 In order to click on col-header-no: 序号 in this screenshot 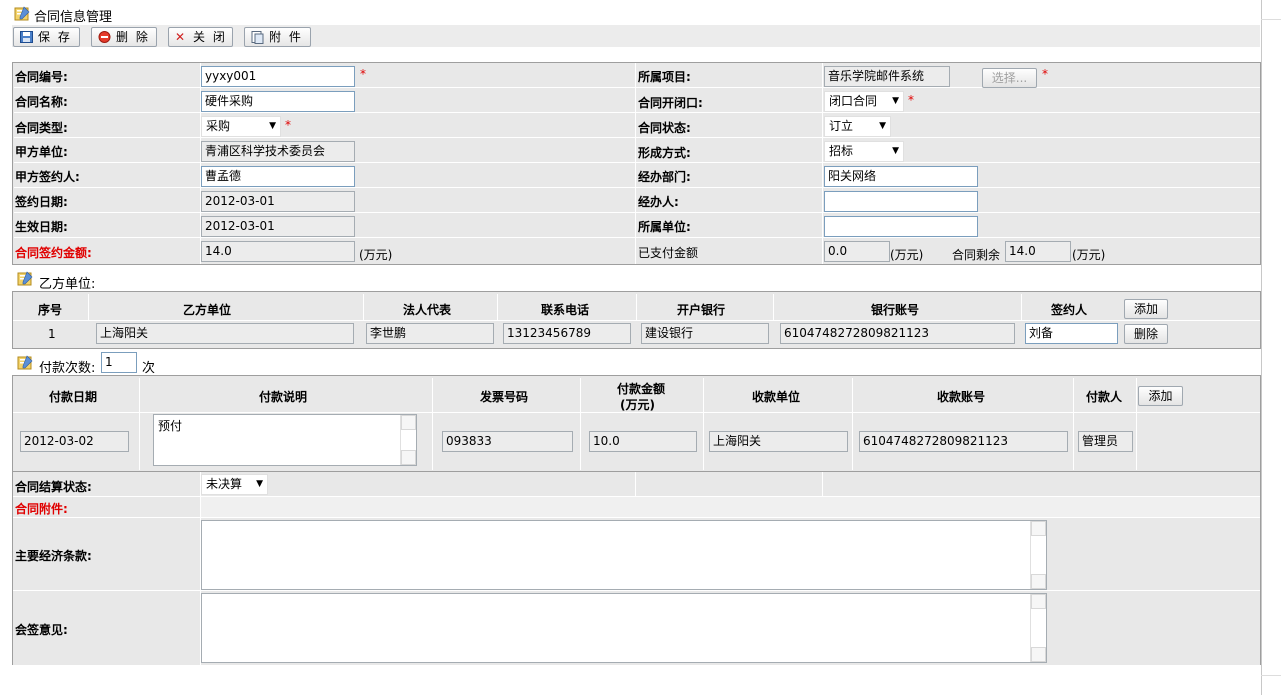, I will do `click(50, 310)`.